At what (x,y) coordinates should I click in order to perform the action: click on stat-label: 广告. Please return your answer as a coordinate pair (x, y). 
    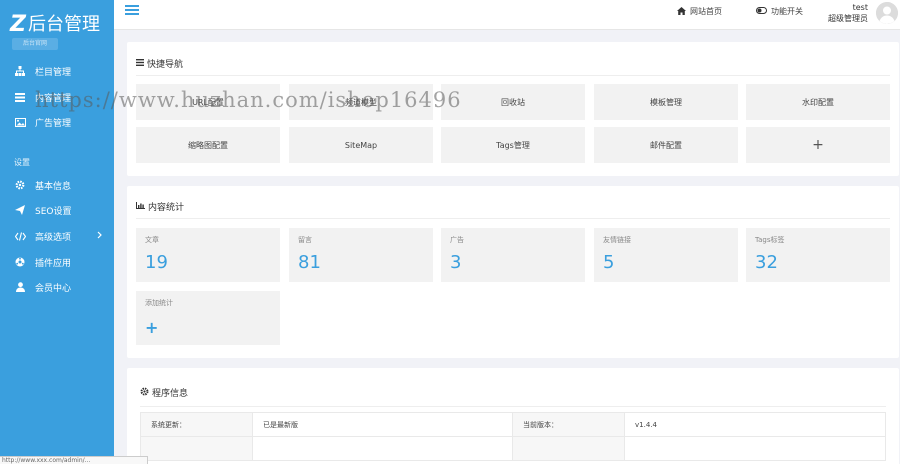
    Looking at the image, I should click on (457, 240).